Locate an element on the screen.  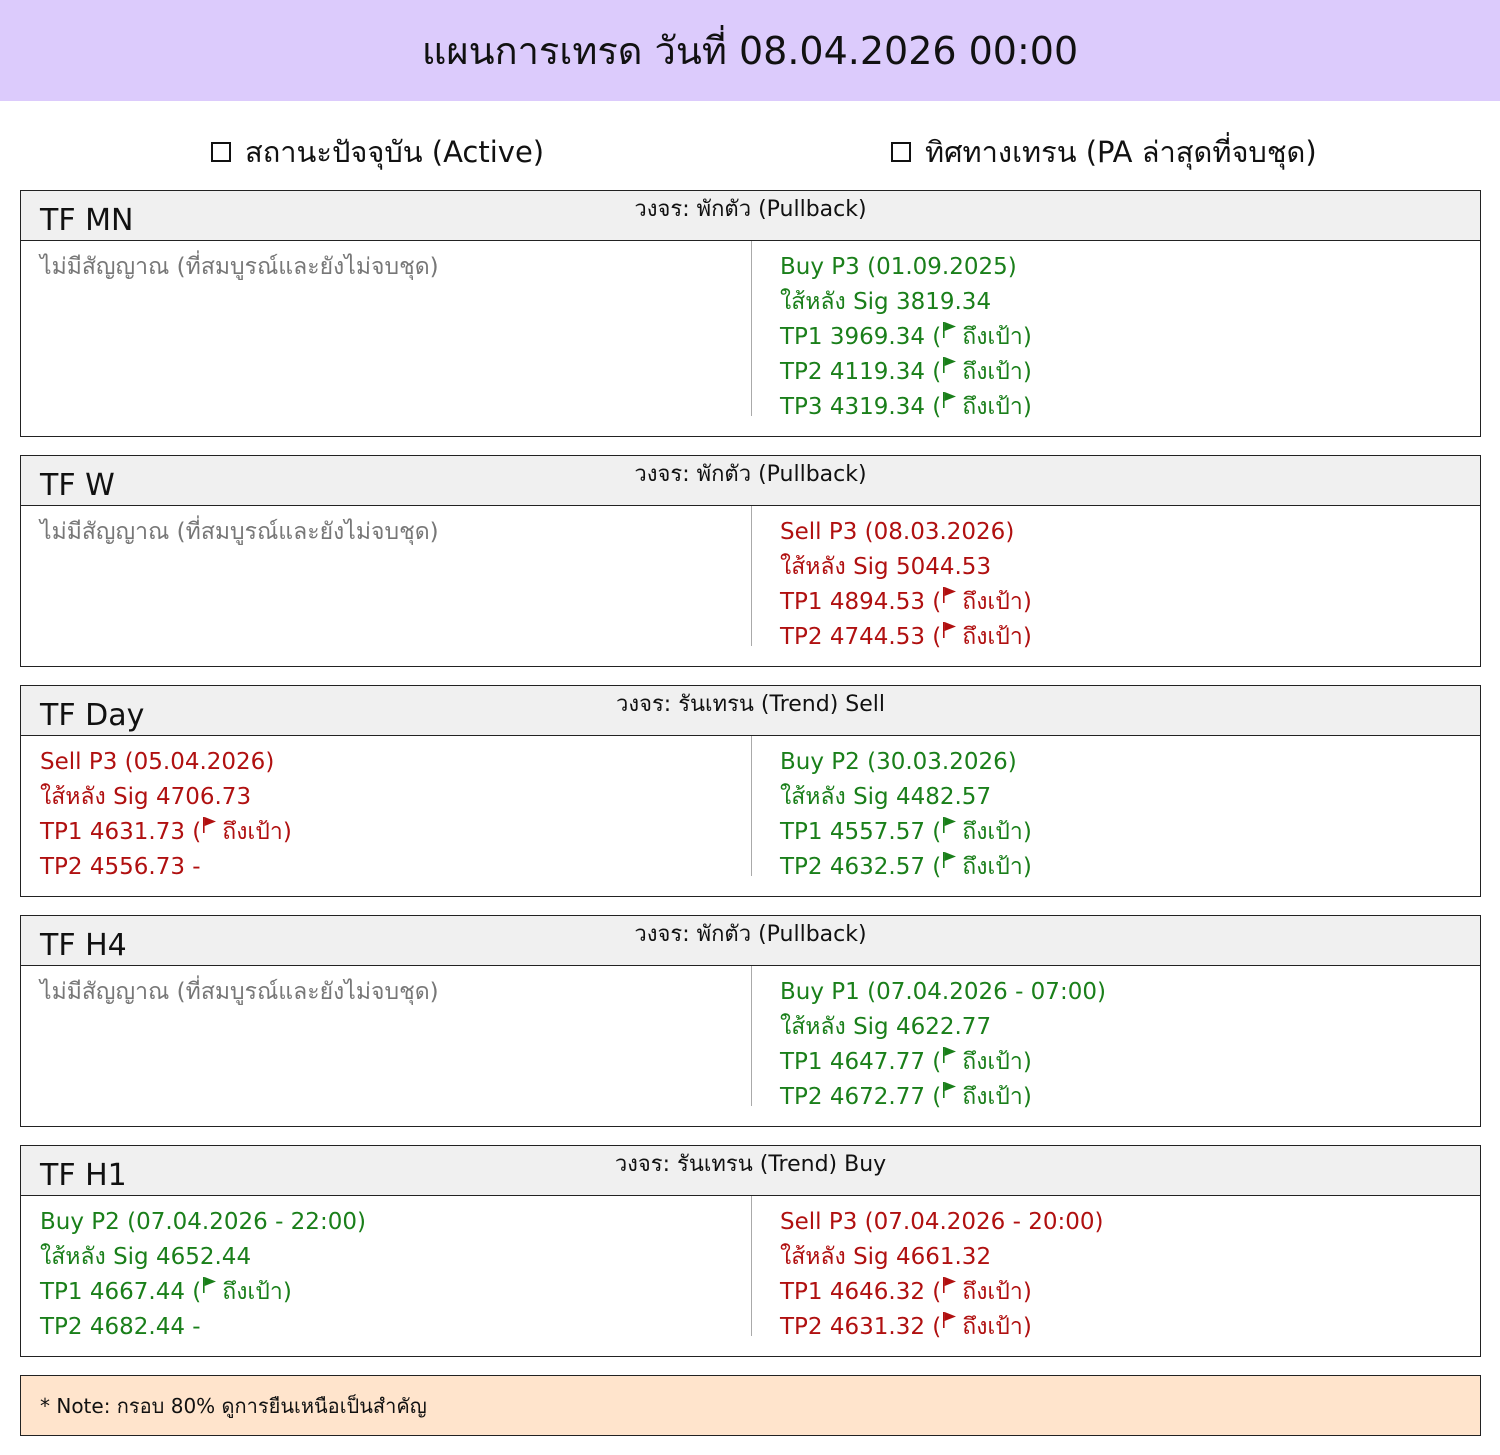
column-header-active: สถานะปัจจุบัน (Active) is located at coordinates (377, 152).